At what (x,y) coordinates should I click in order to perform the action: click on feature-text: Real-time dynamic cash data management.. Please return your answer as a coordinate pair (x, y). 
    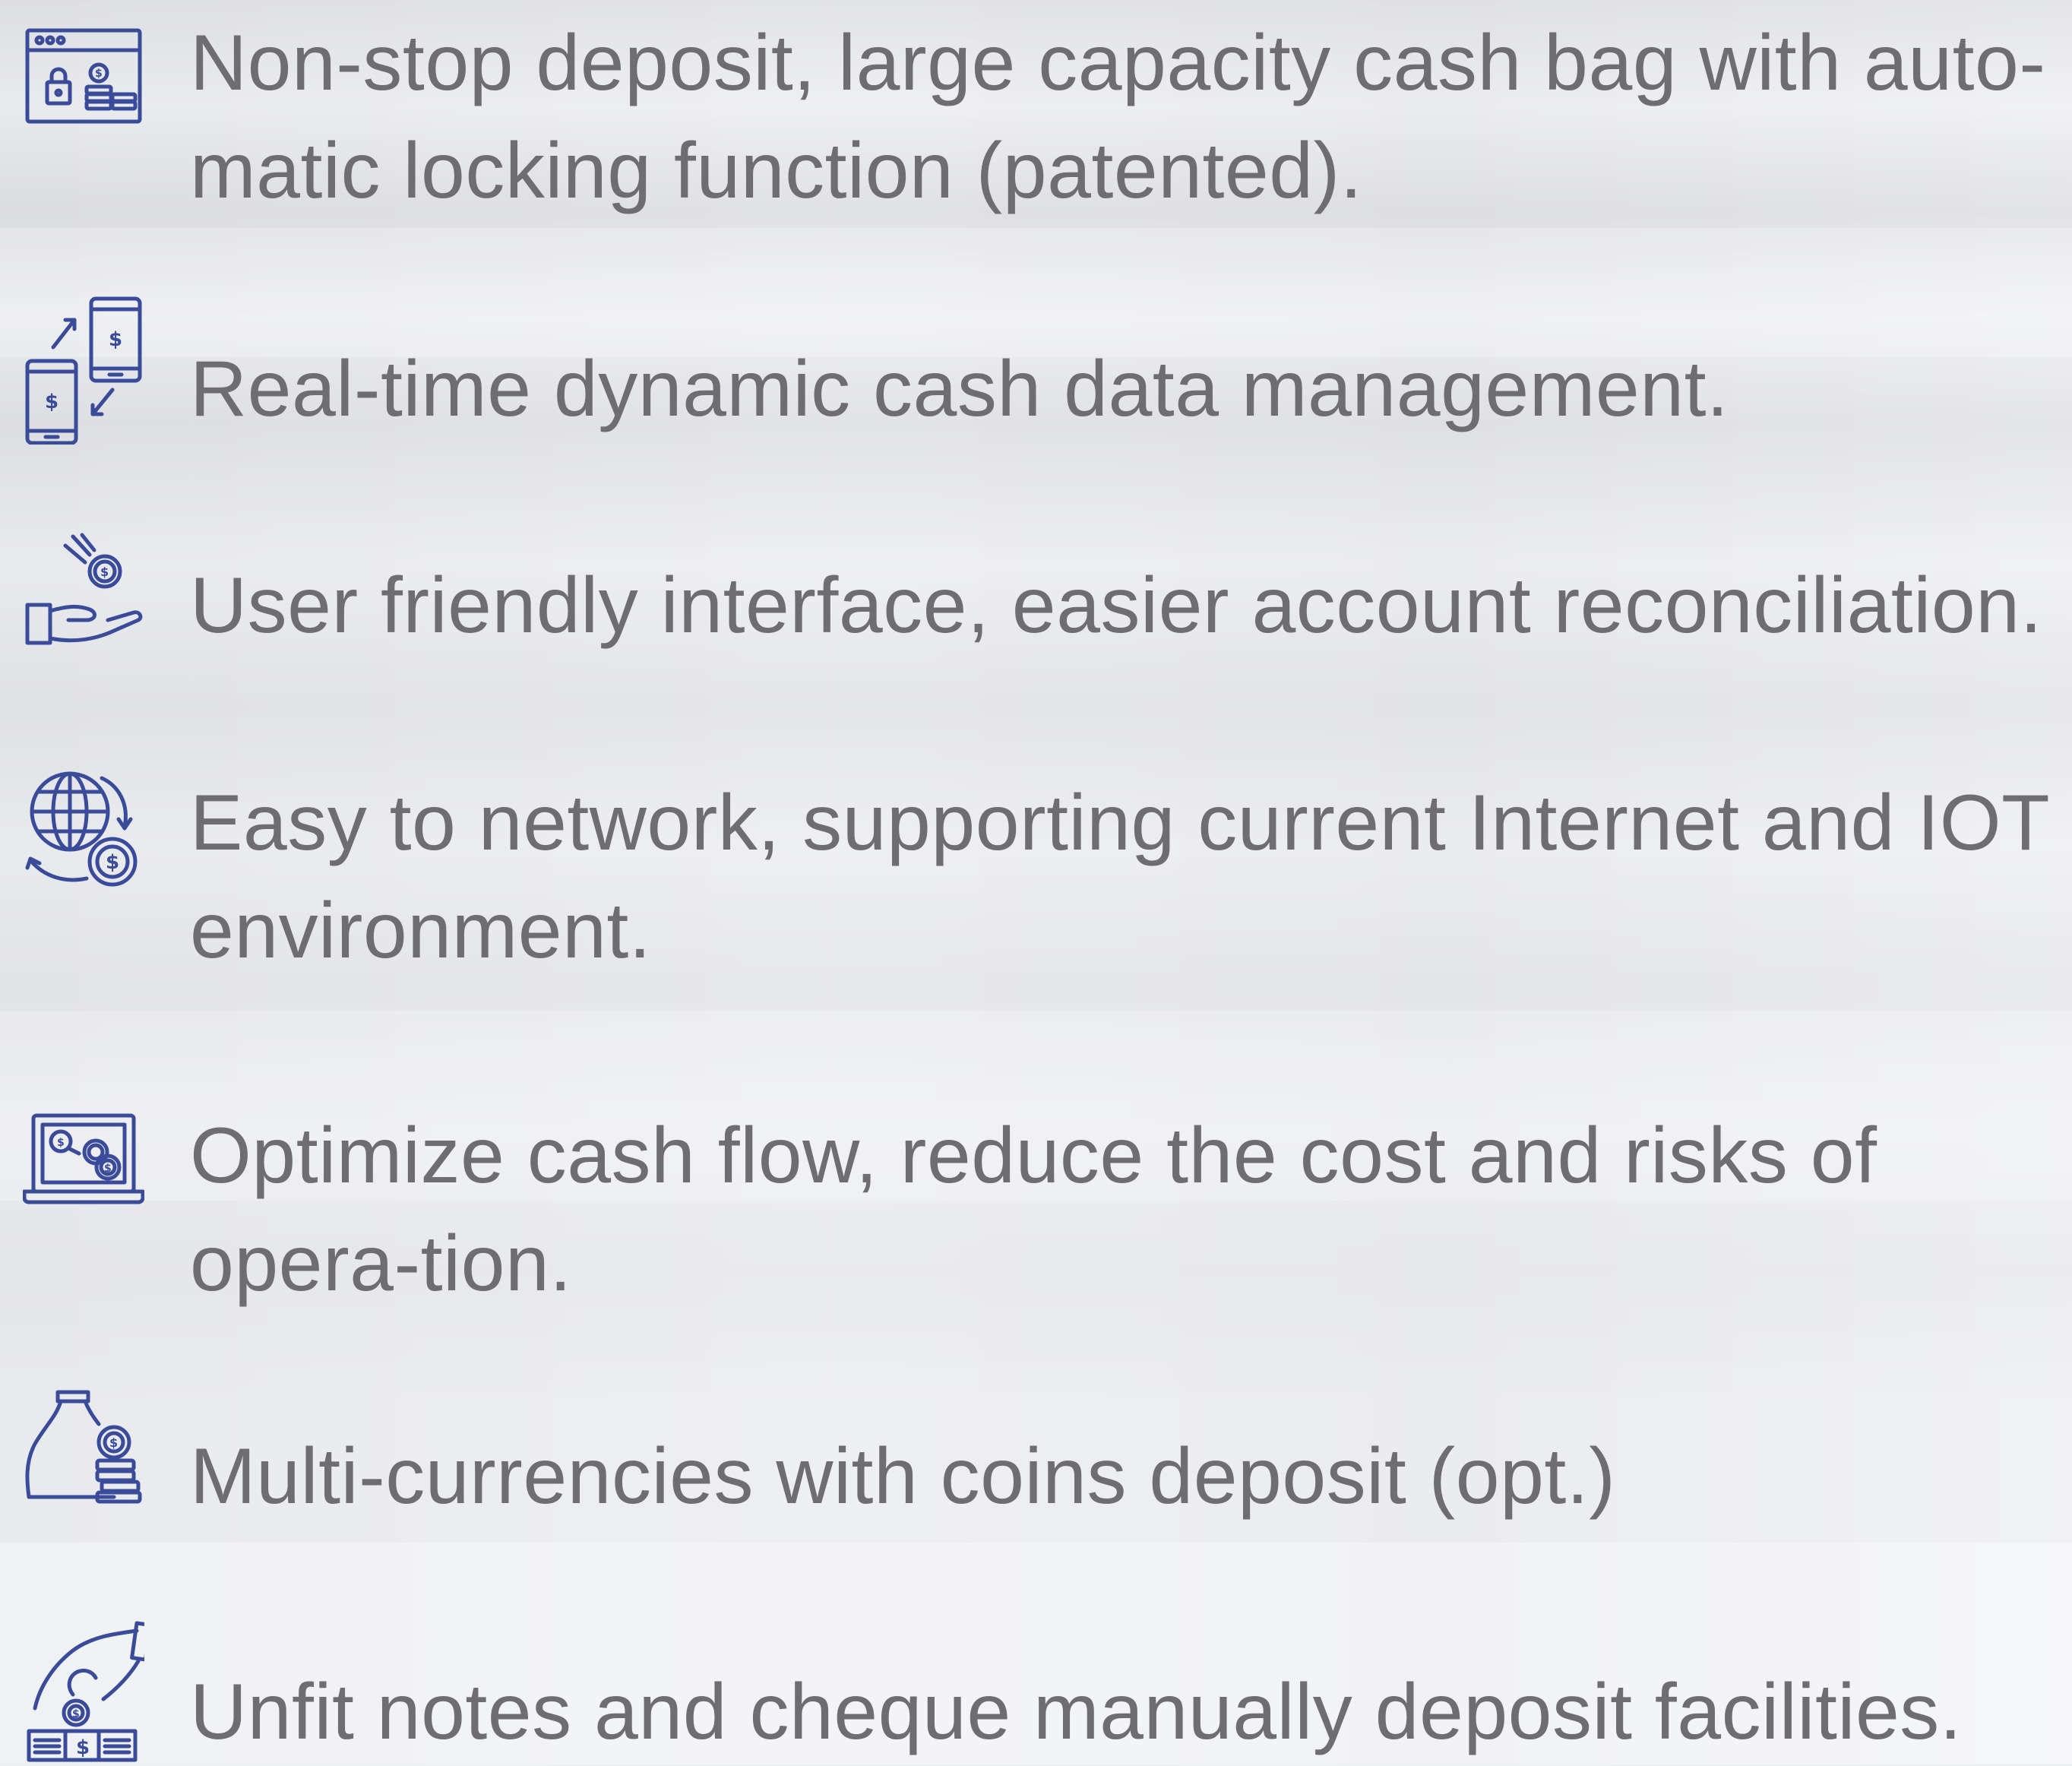
    Looking at the image, I should click on (959, 389).